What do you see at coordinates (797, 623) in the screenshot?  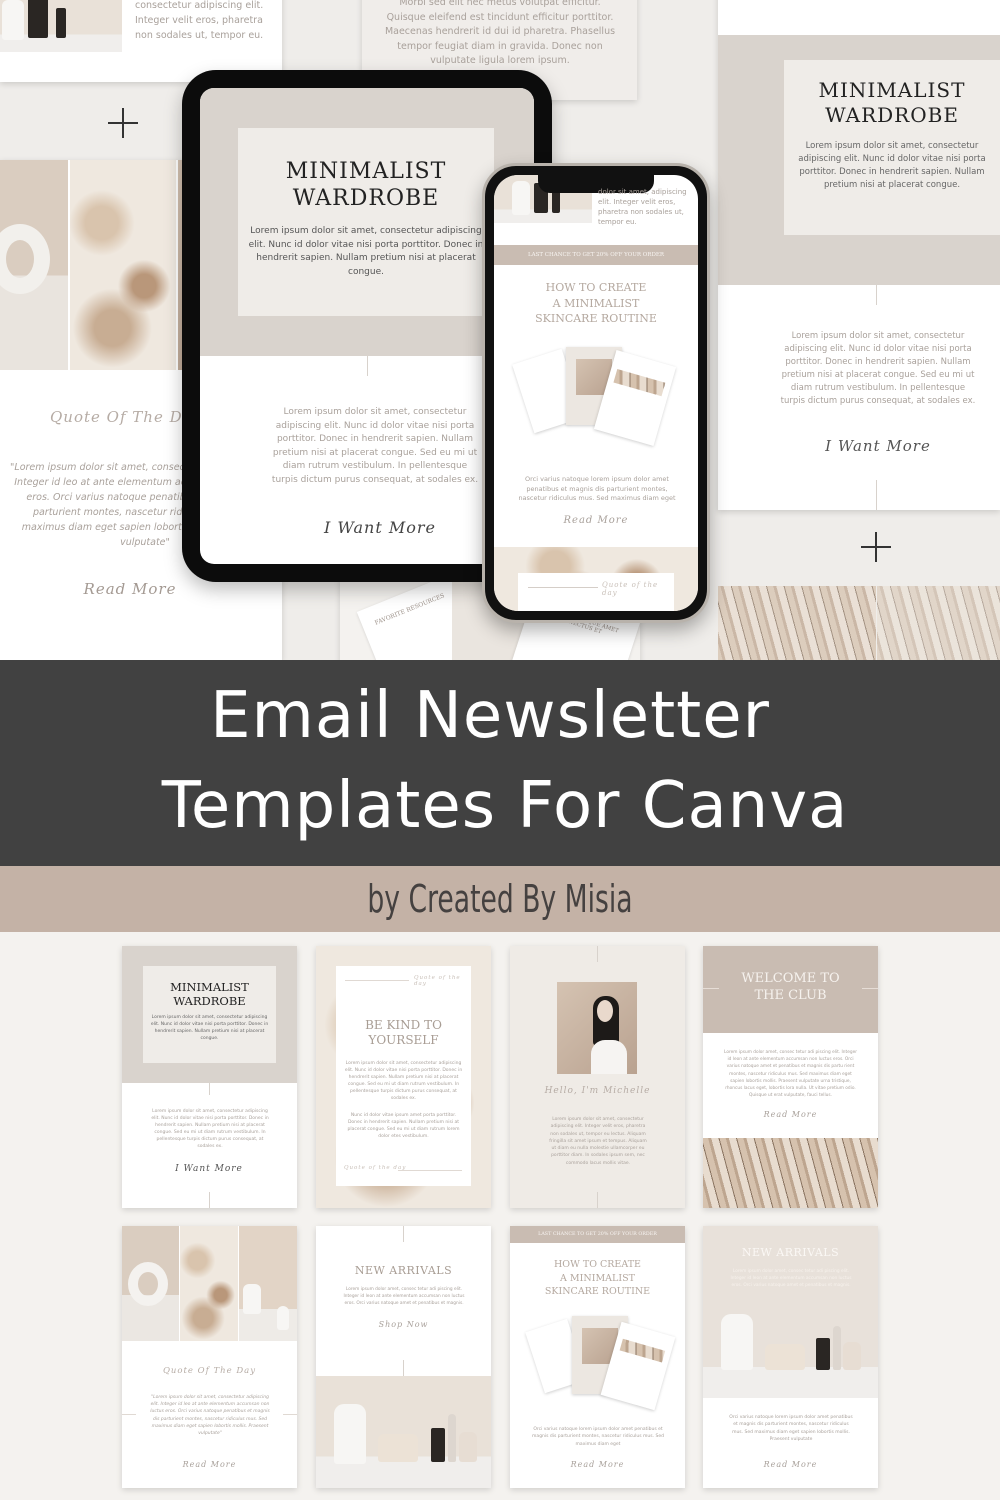 I see `palm-photo-left` at bounding box center [797, 623].